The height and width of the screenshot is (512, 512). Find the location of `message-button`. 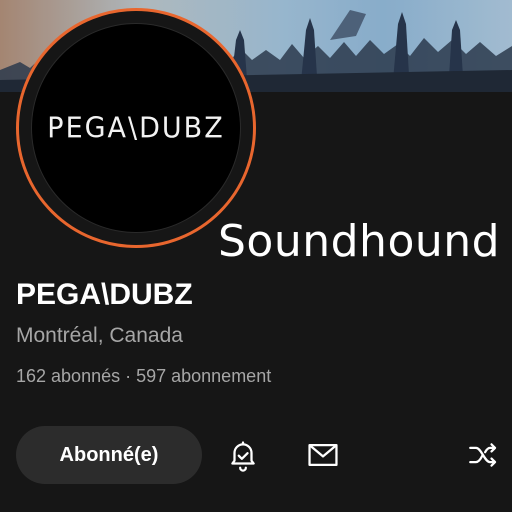

message-button is located at coordinates (323, 455).